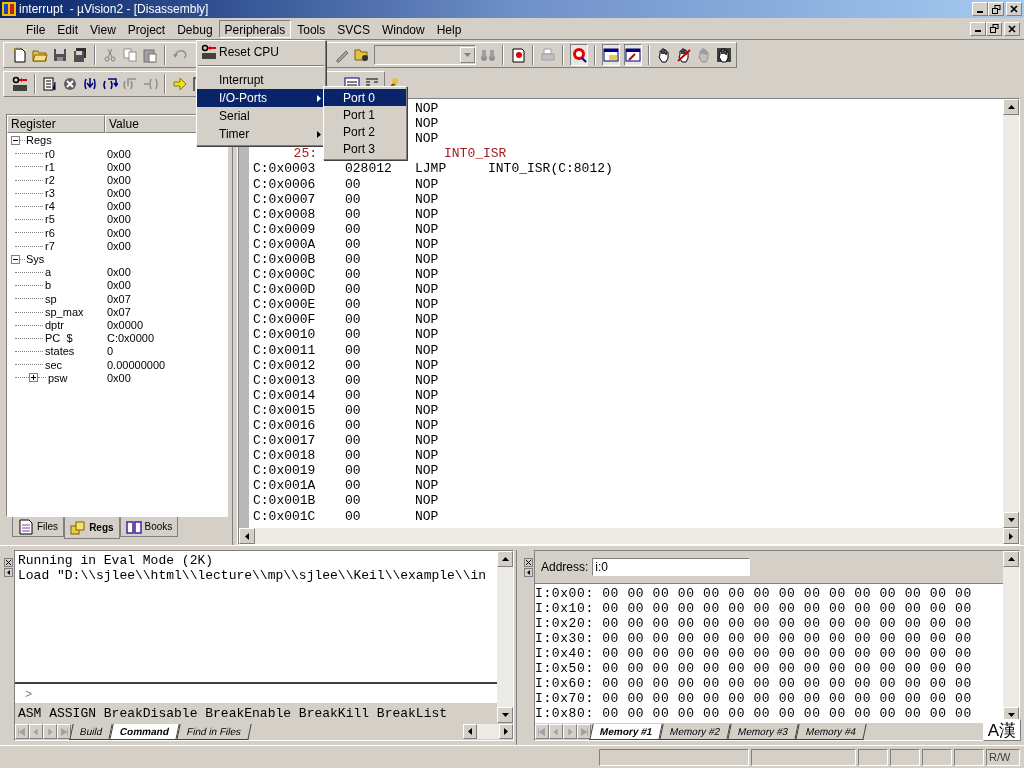 The width and height of the screenshot is (1024, 768). Describe the element at coordinates (91, 731) in the screenshot. I see `output-tab: Build` at that location.